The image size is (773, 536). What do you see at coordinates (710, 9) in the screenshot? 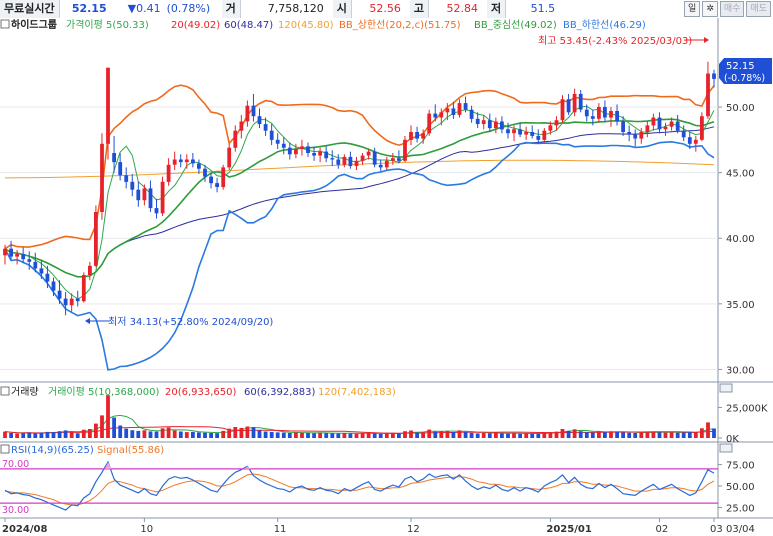
I see `settings-icon: ✲` at bounding box center [710, 9].